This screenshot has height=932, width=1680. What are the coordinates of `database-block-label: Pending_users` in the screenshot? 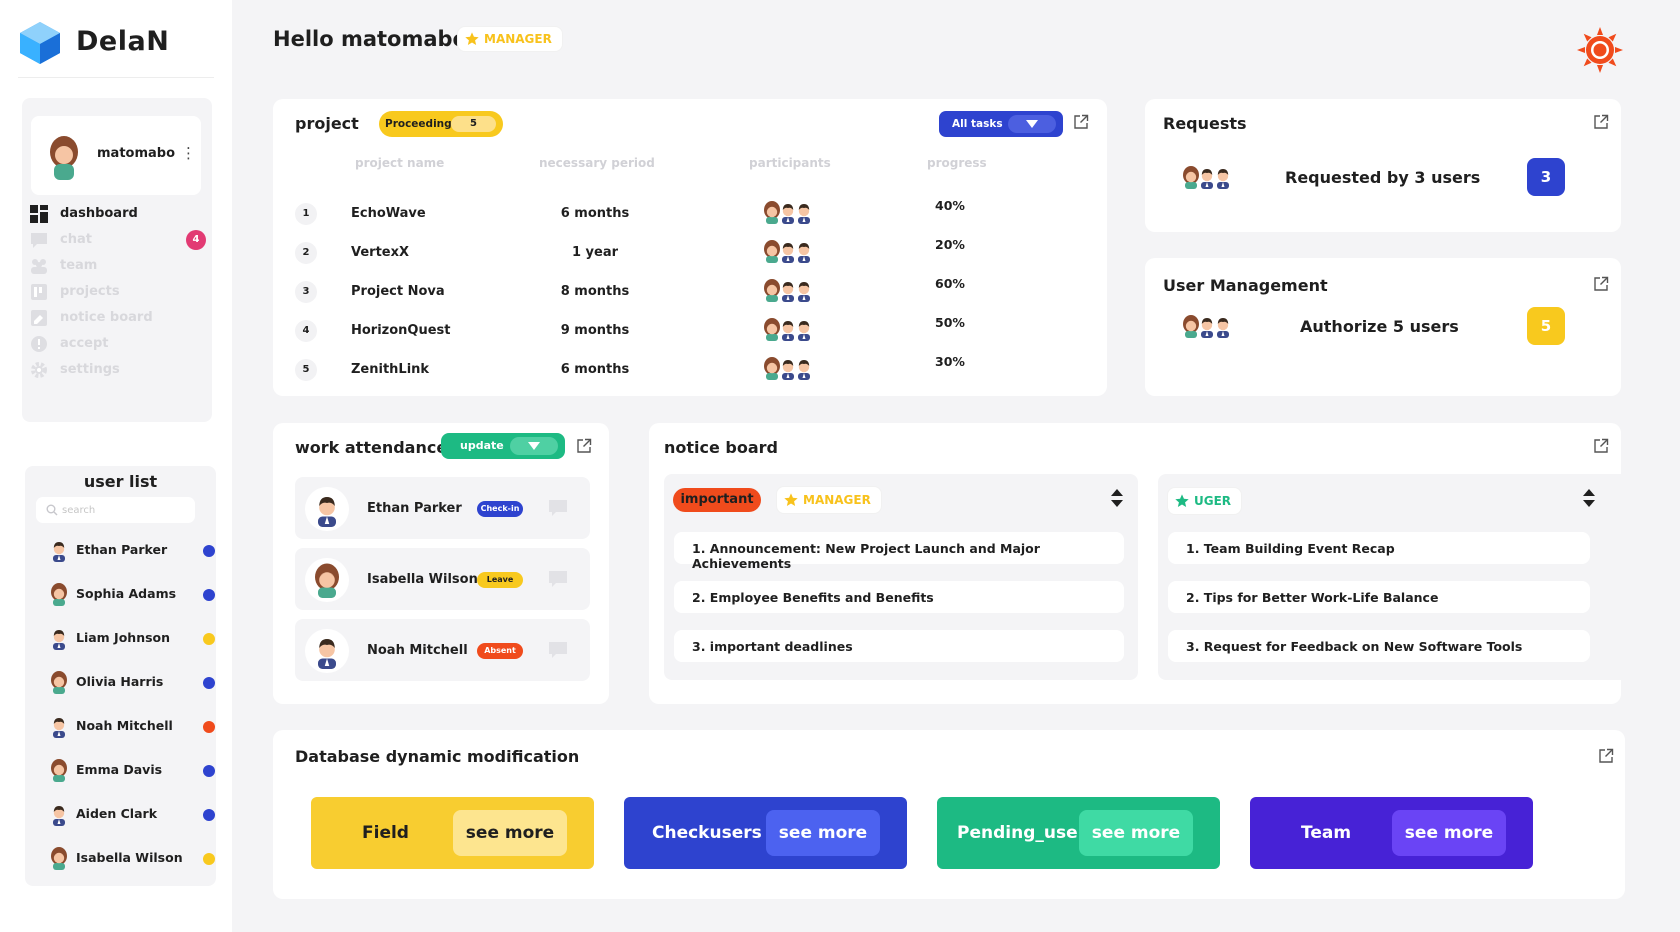 It's located at (1027, 833).